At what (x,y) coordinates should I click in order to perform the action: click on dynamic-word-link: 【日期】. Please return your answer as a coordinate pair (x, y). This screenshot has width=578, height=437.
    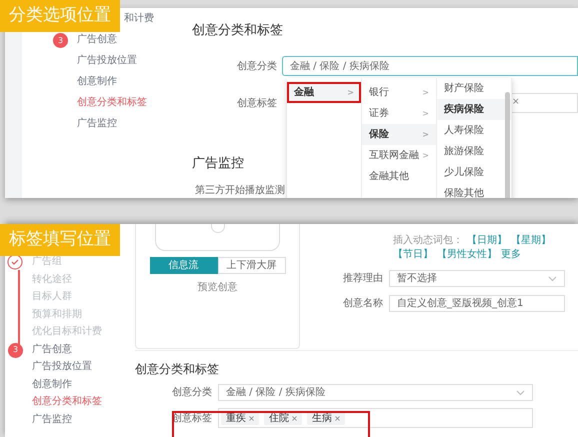
    Looking at the image, I should click on (487, 241).